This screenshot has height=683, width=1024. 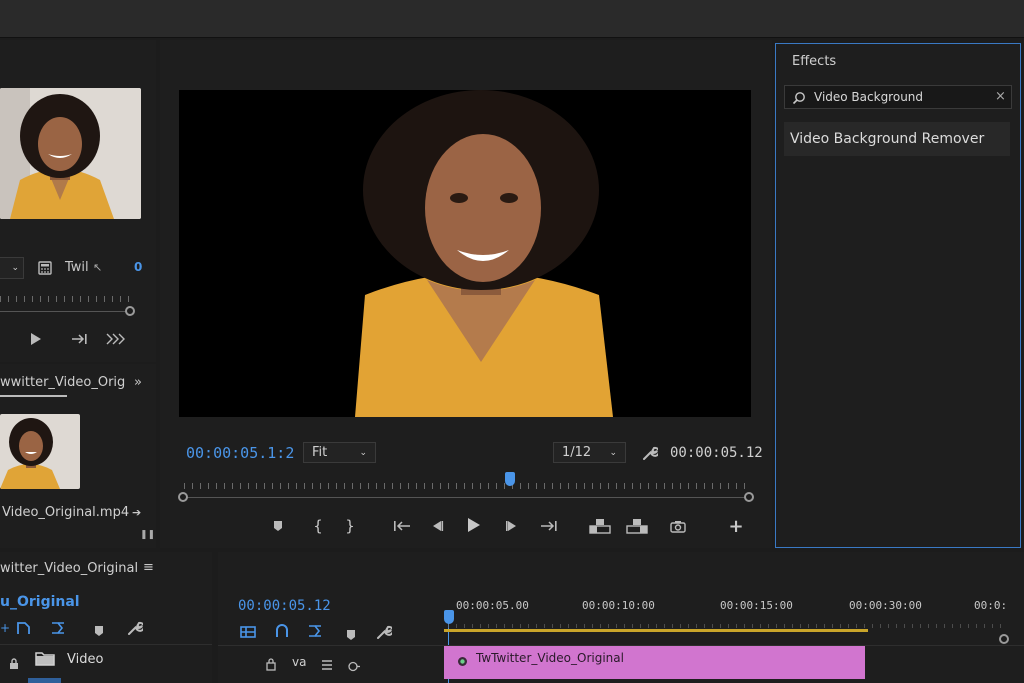 I want to click on timeline-marker-icon, so click(x=351, y=635).